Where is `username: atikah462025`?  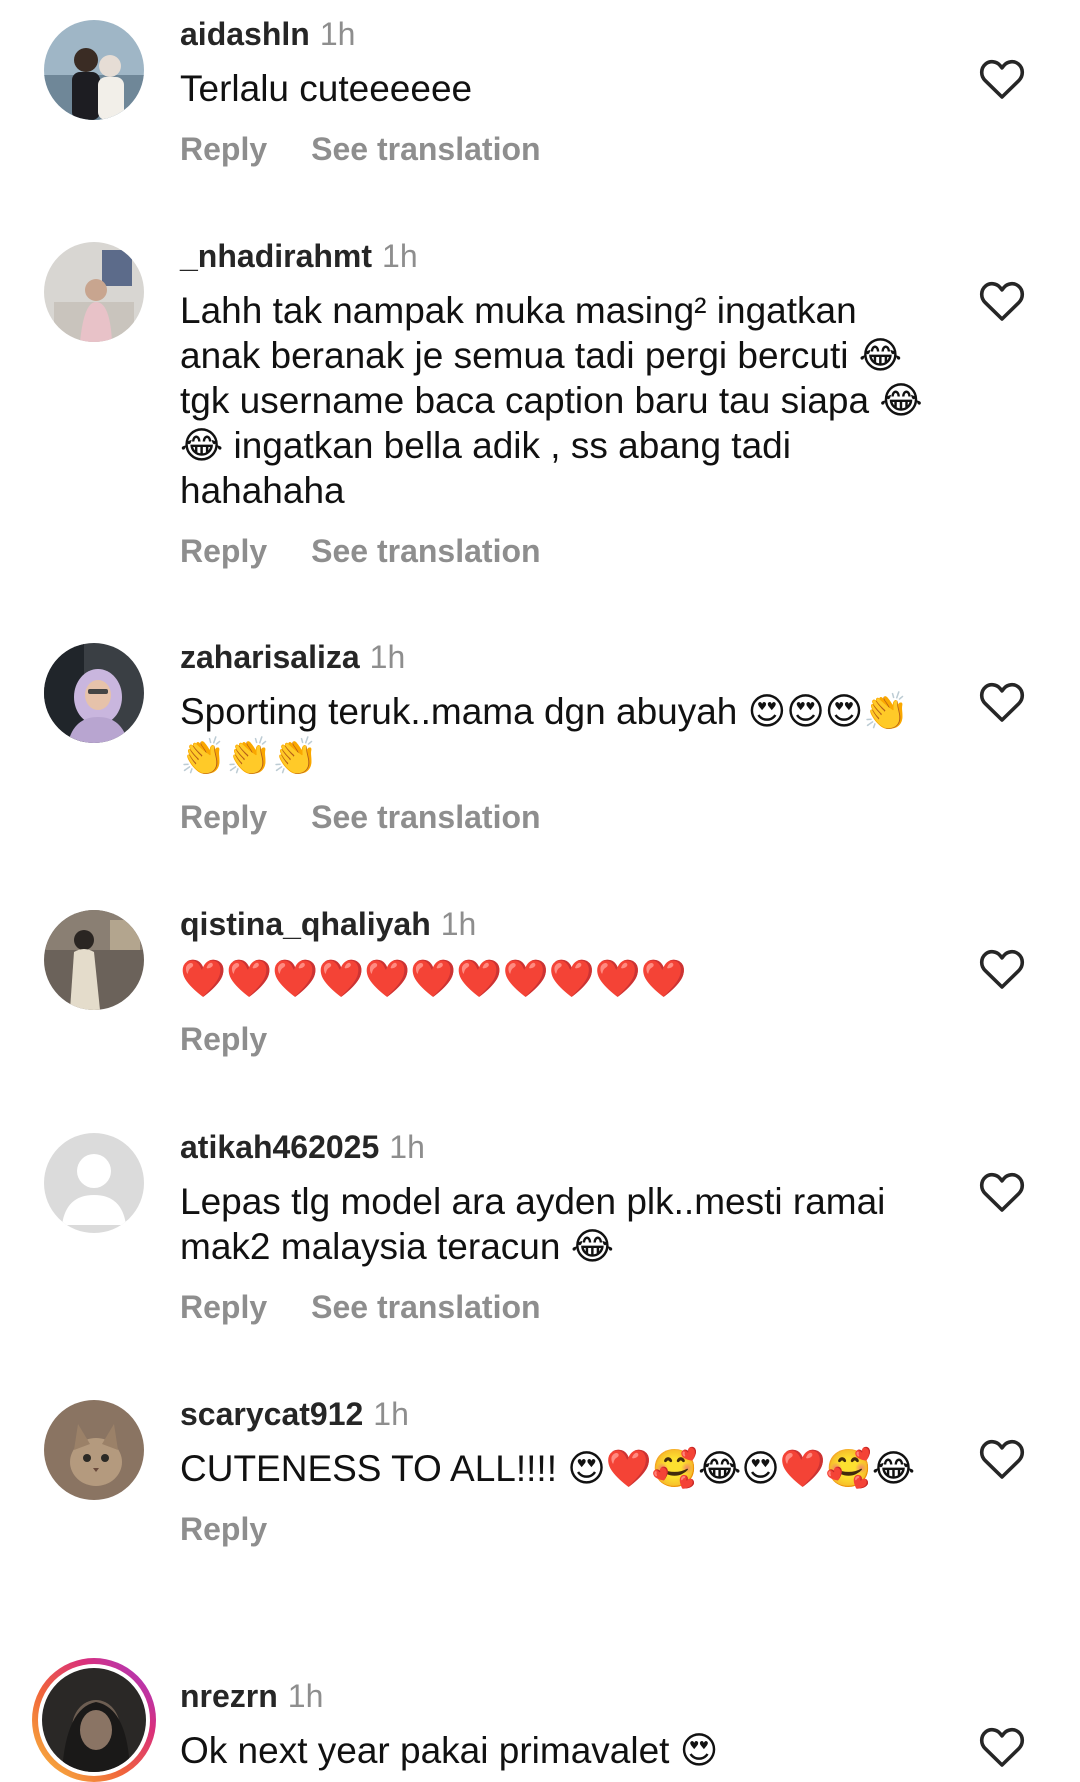 username: atikah462025 is located at coordinates (279, 1147).